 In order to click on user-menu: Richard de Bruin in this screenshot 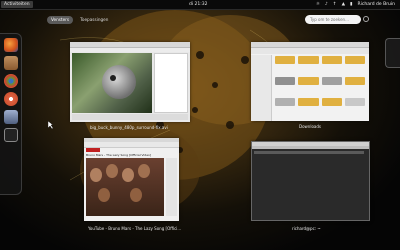, I will do `click(376, 4)`.